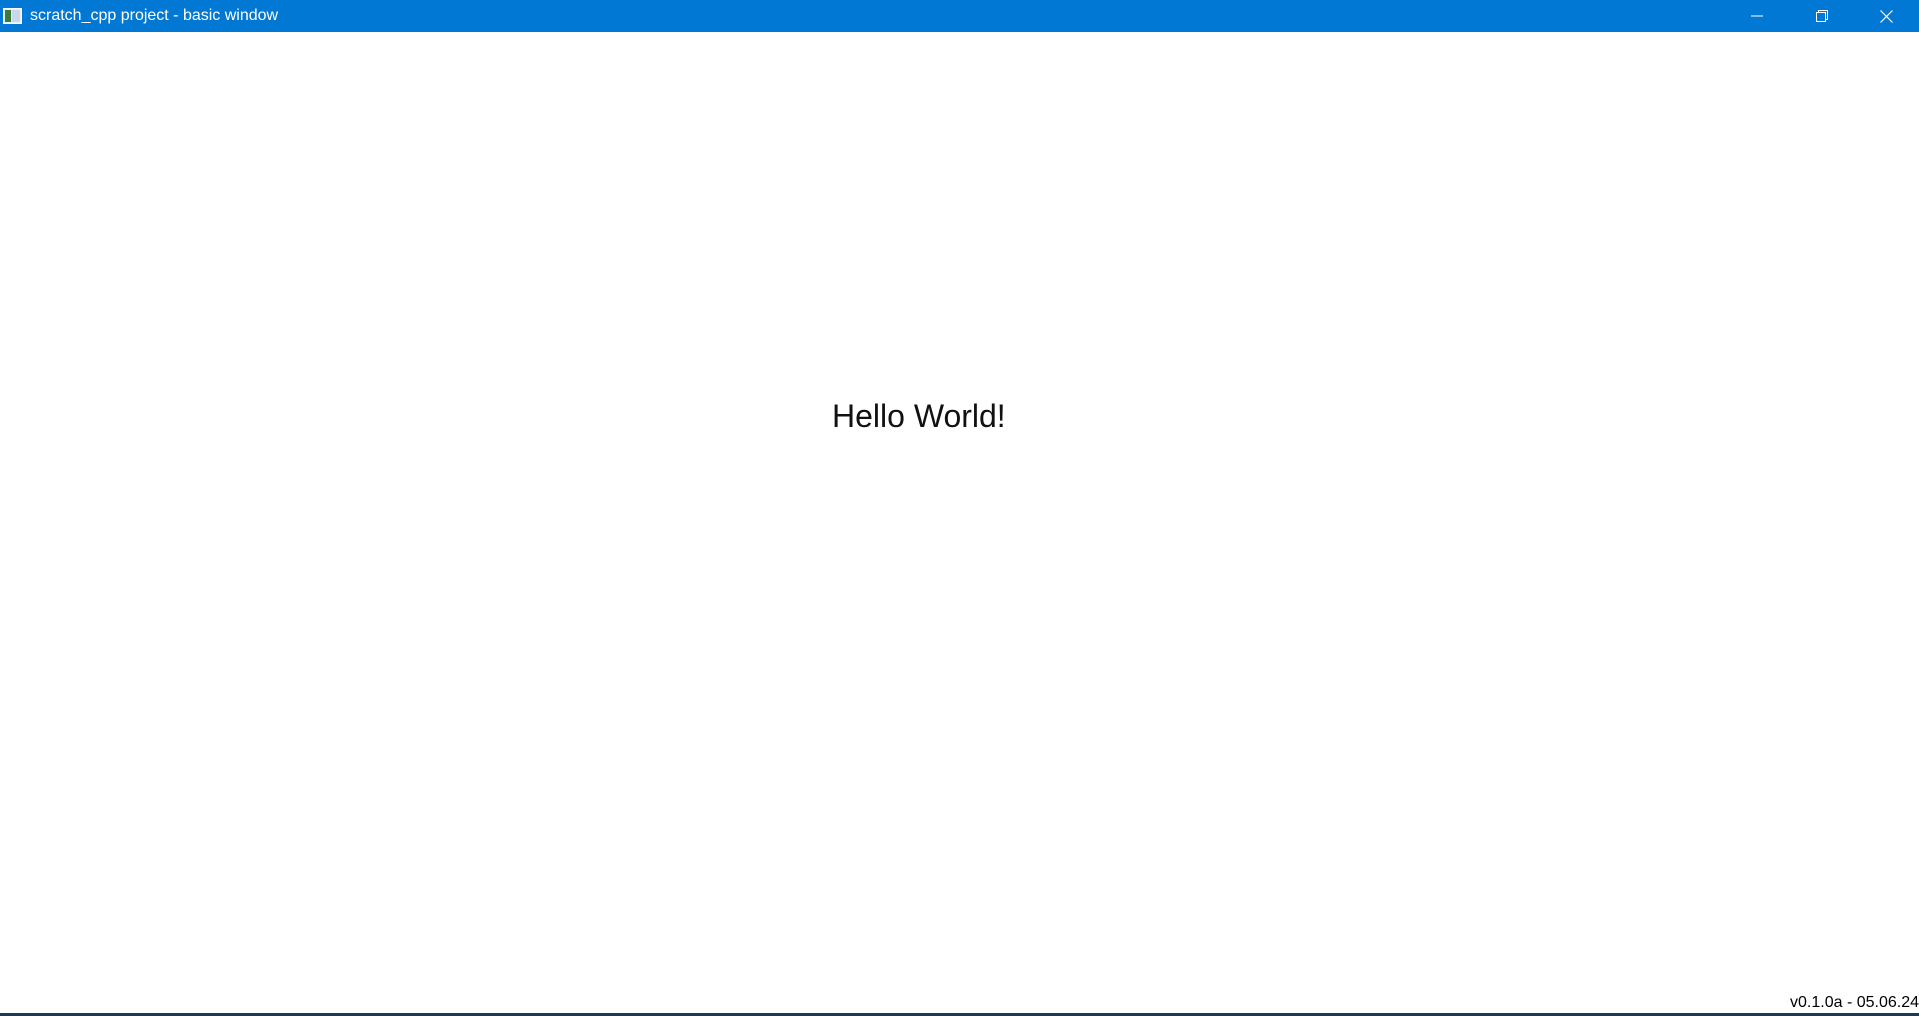  I want to click on minimize-button, so click(1756, 16).